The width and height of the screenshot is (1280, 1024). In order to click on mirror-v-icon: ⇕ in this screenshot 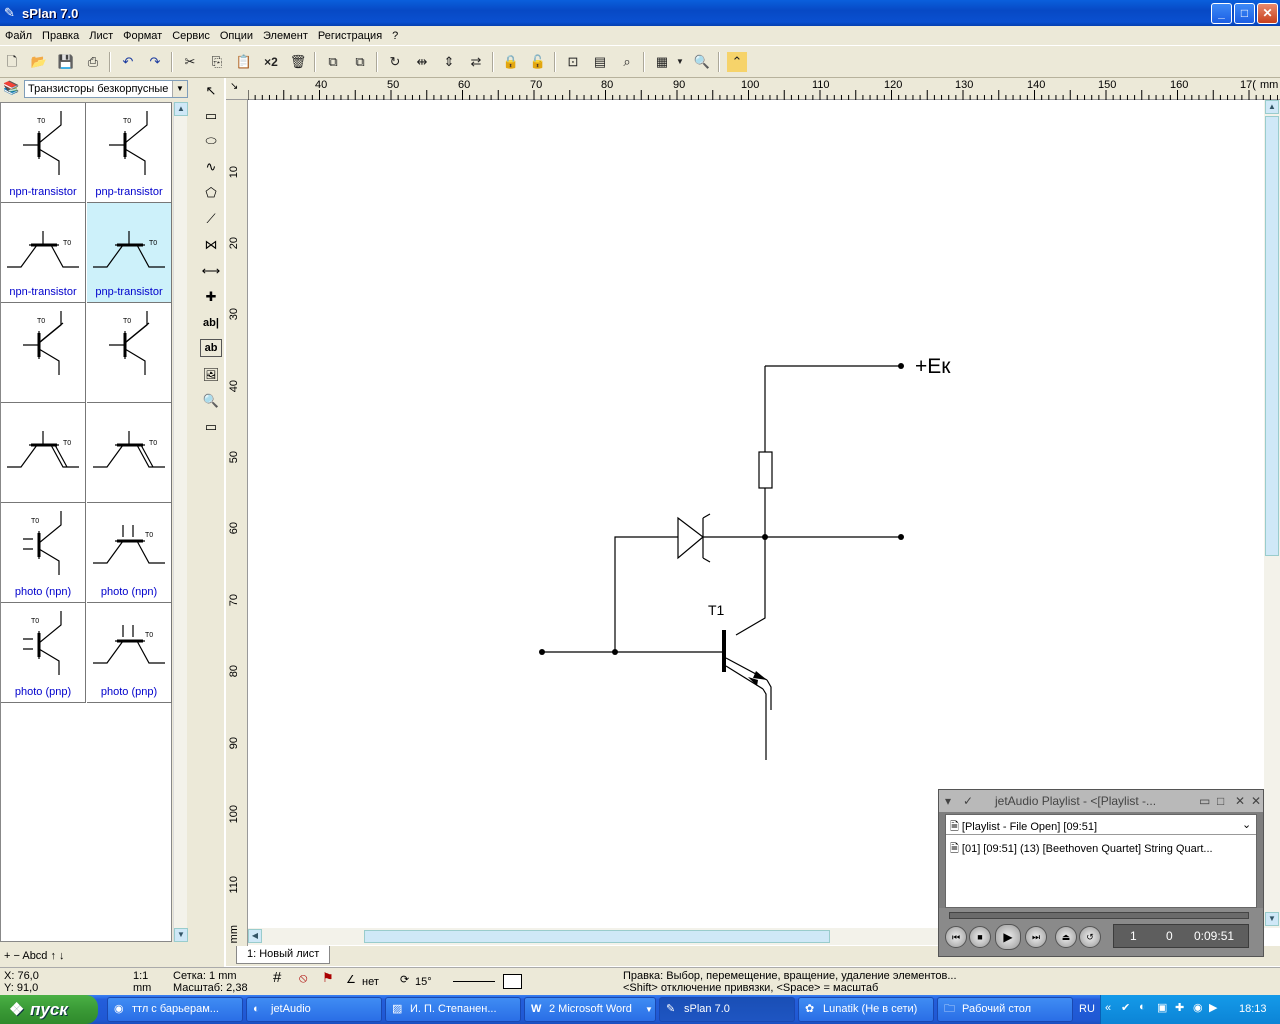, I will do `click(449, 62)`.